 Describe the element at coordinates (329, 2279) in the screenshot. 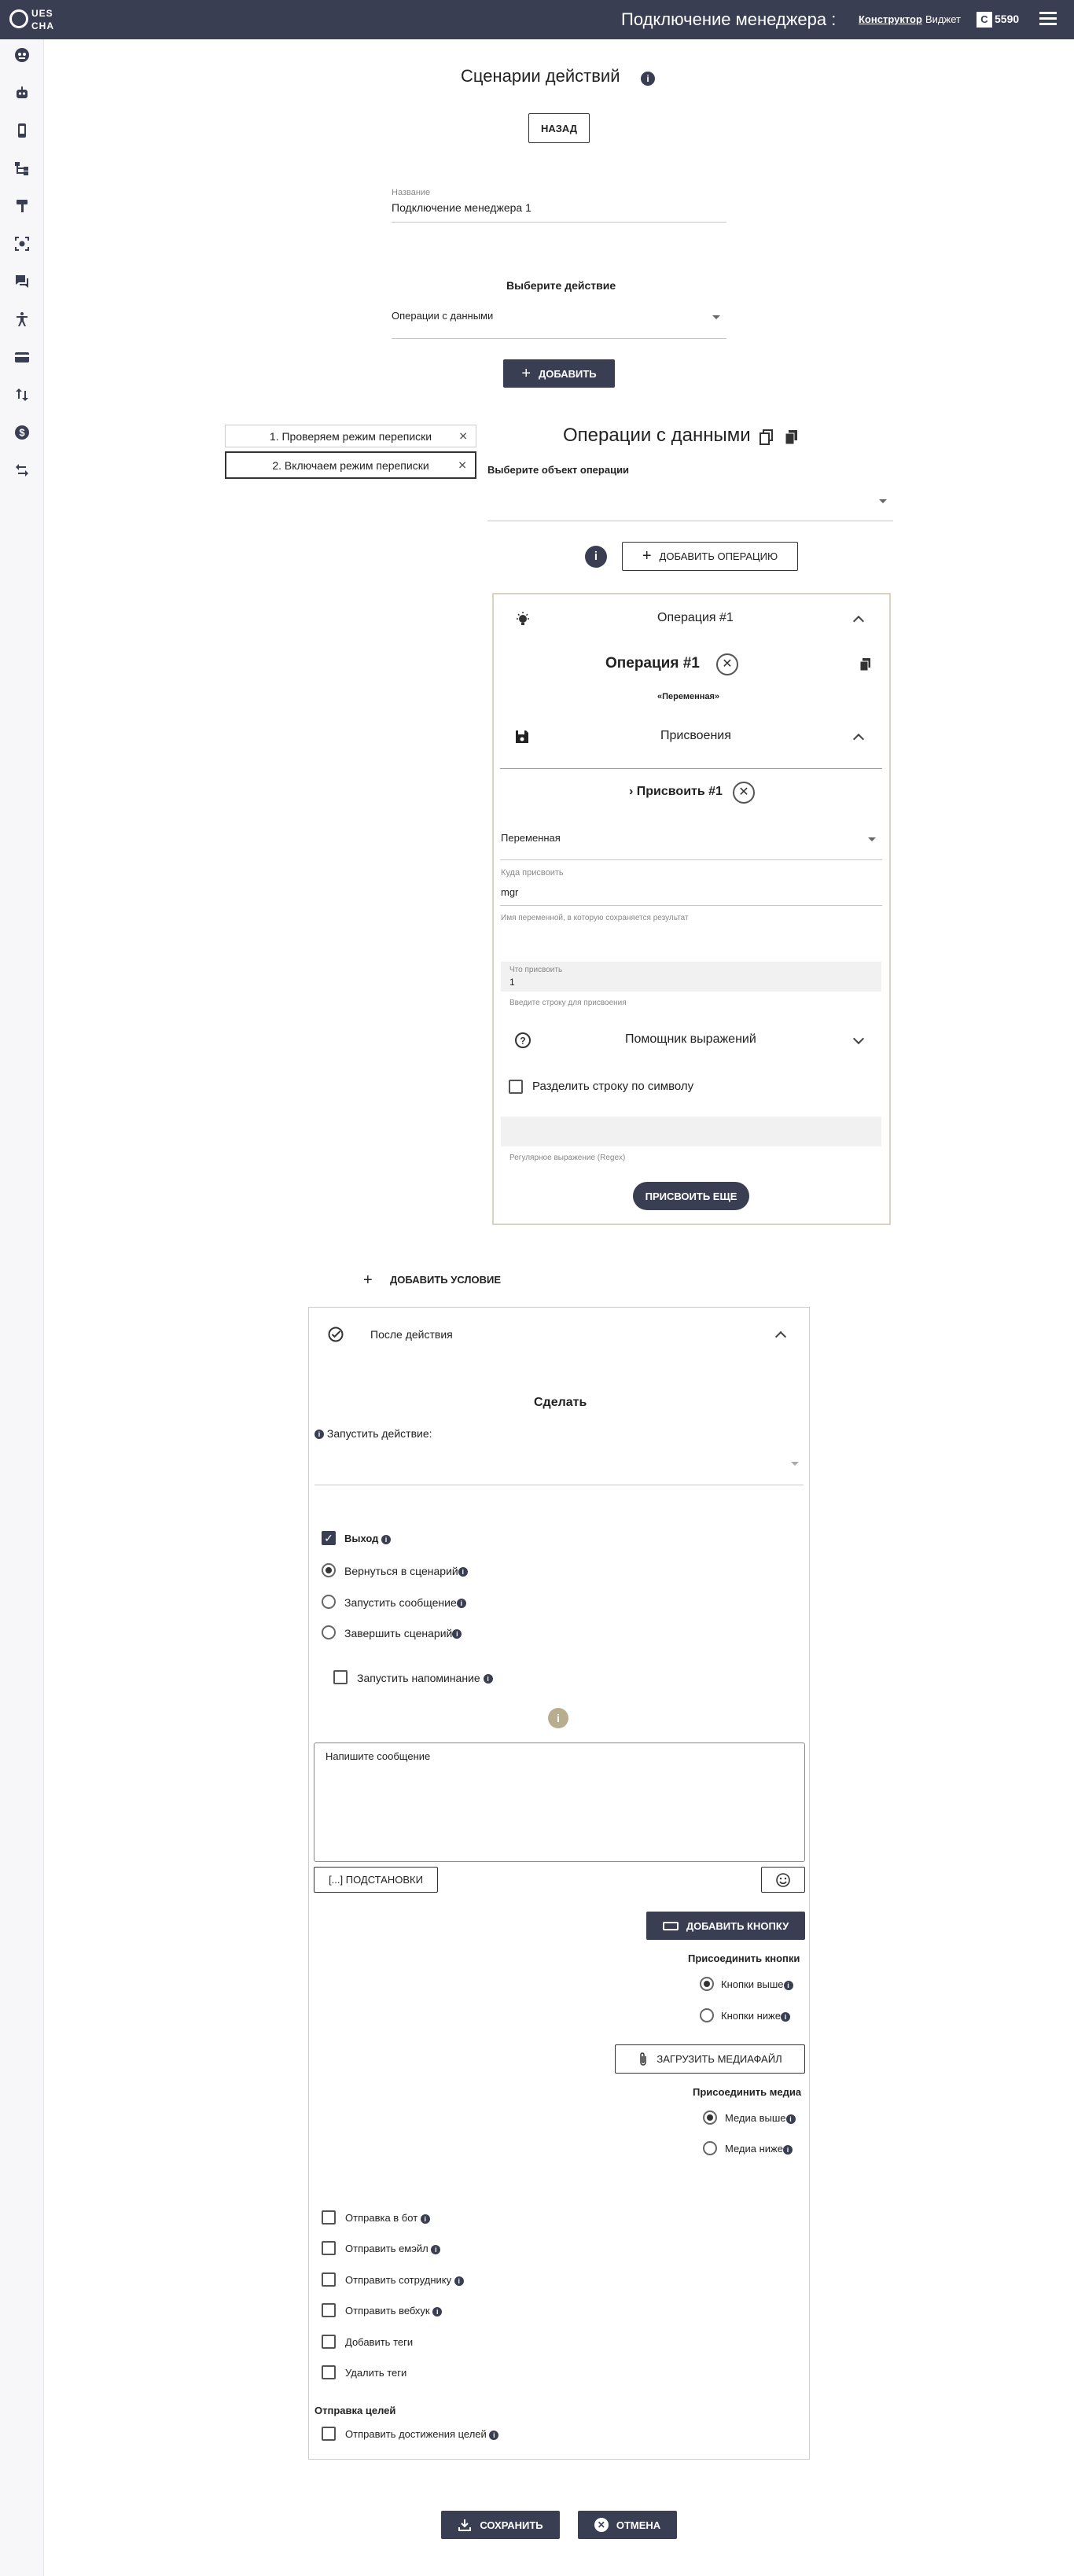

I see `send-employee-checkbox` at that location.